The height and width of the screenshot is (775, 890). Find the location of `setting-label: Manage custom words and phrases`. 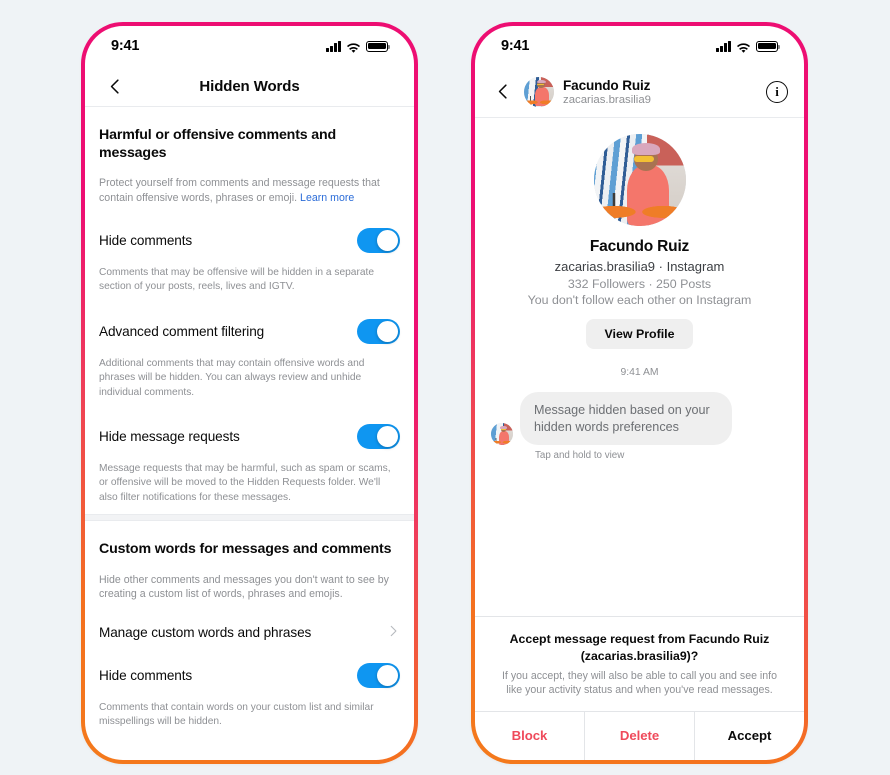

setting-label: Manage custom words and phrases is located at coordinates (205, 632).